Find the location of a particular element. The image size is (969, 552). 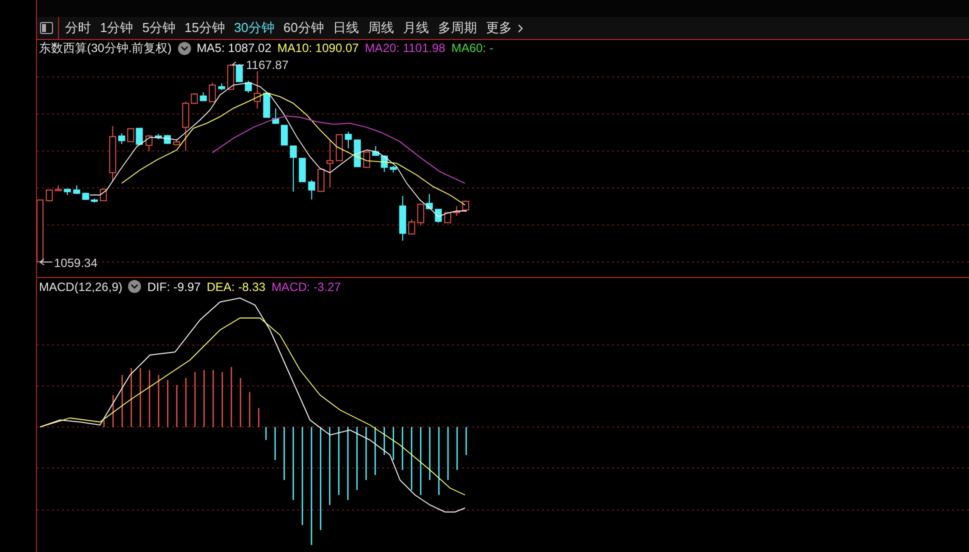

period-tab: 30分钟 is located at coordinates (254, 28).